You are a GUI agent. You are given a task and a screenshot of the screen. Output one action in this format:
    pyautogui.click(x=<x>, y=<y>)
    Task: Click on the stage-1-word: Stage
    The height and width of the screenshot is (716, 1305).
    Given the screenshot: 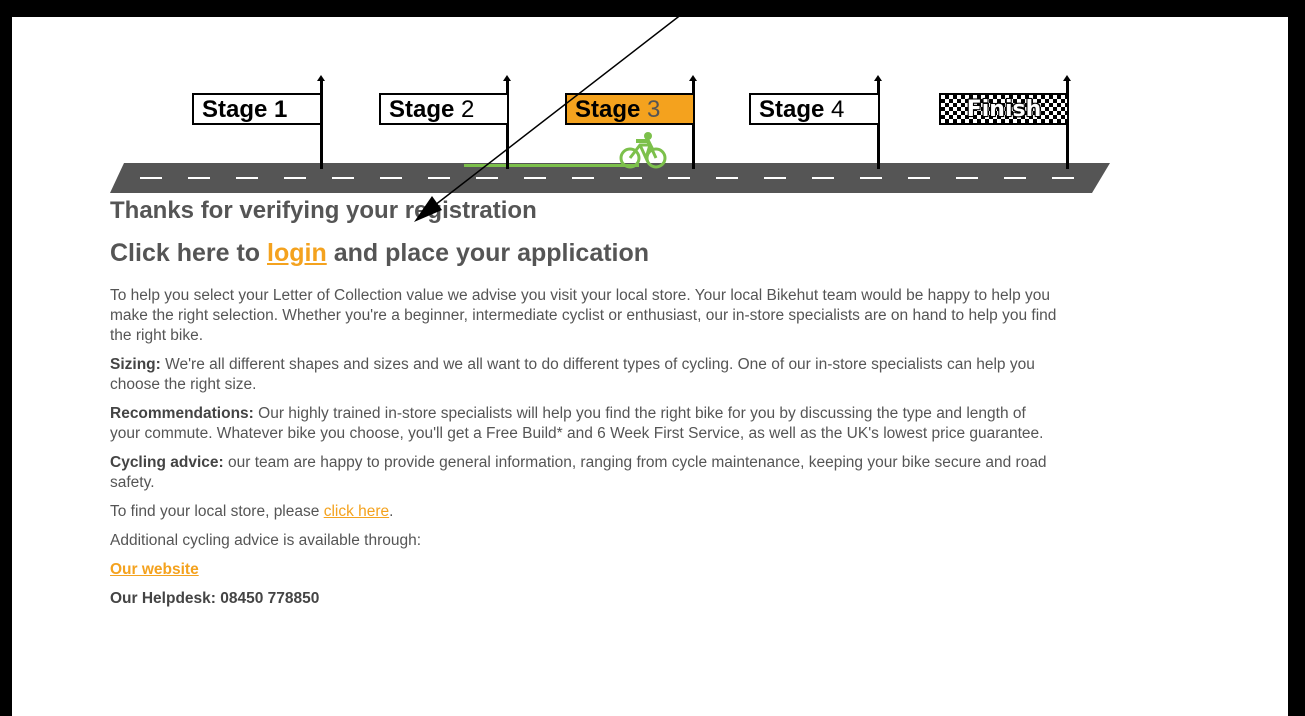 What is the action you would take?
    pyautogui.click(x=235, y=109)
    